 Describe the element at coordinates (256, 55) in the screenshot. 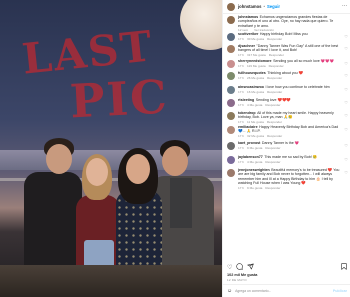

I see `comment-likes: 317 Me gusta` at that location.